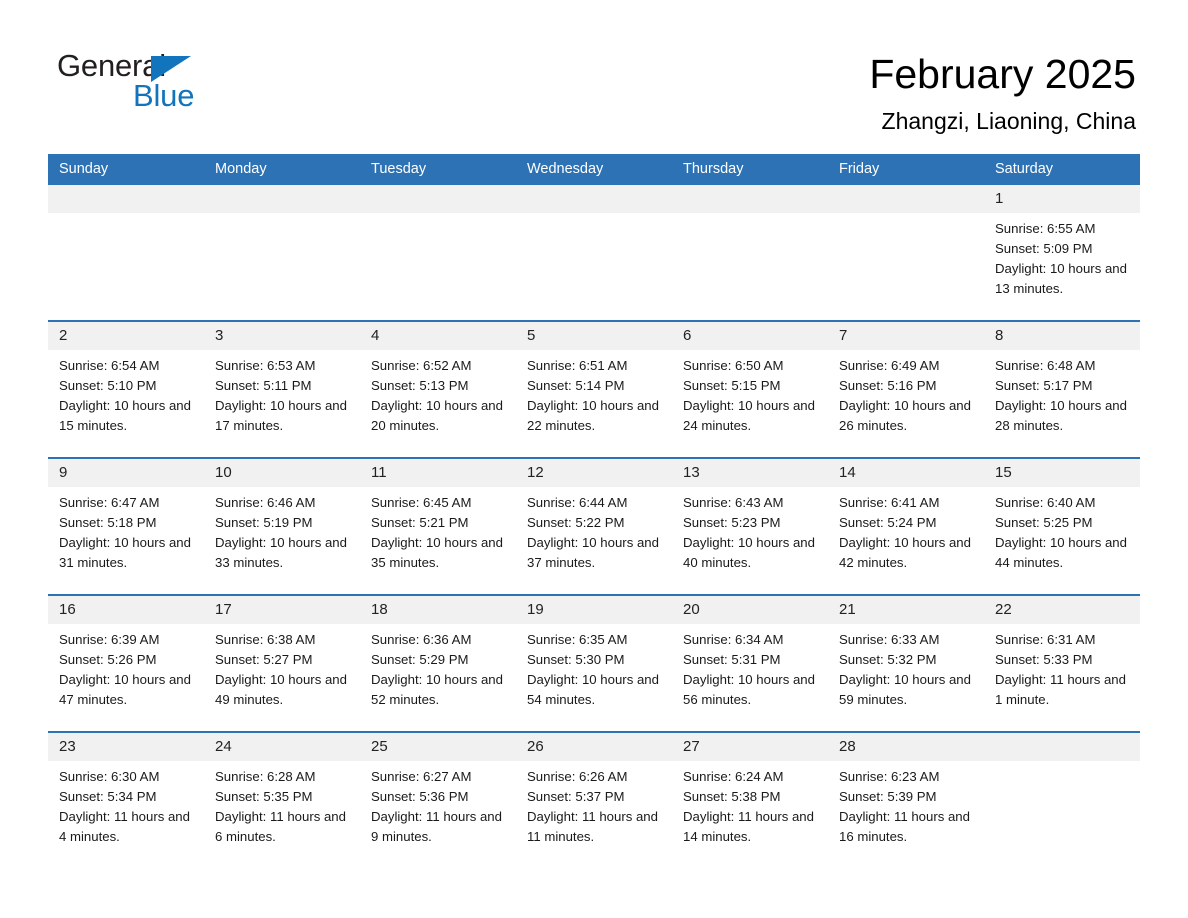 This screenshot has width=1188, height=918. I want to click on sunset-text: Sunset: 5:36 PM, so click(420, 796).